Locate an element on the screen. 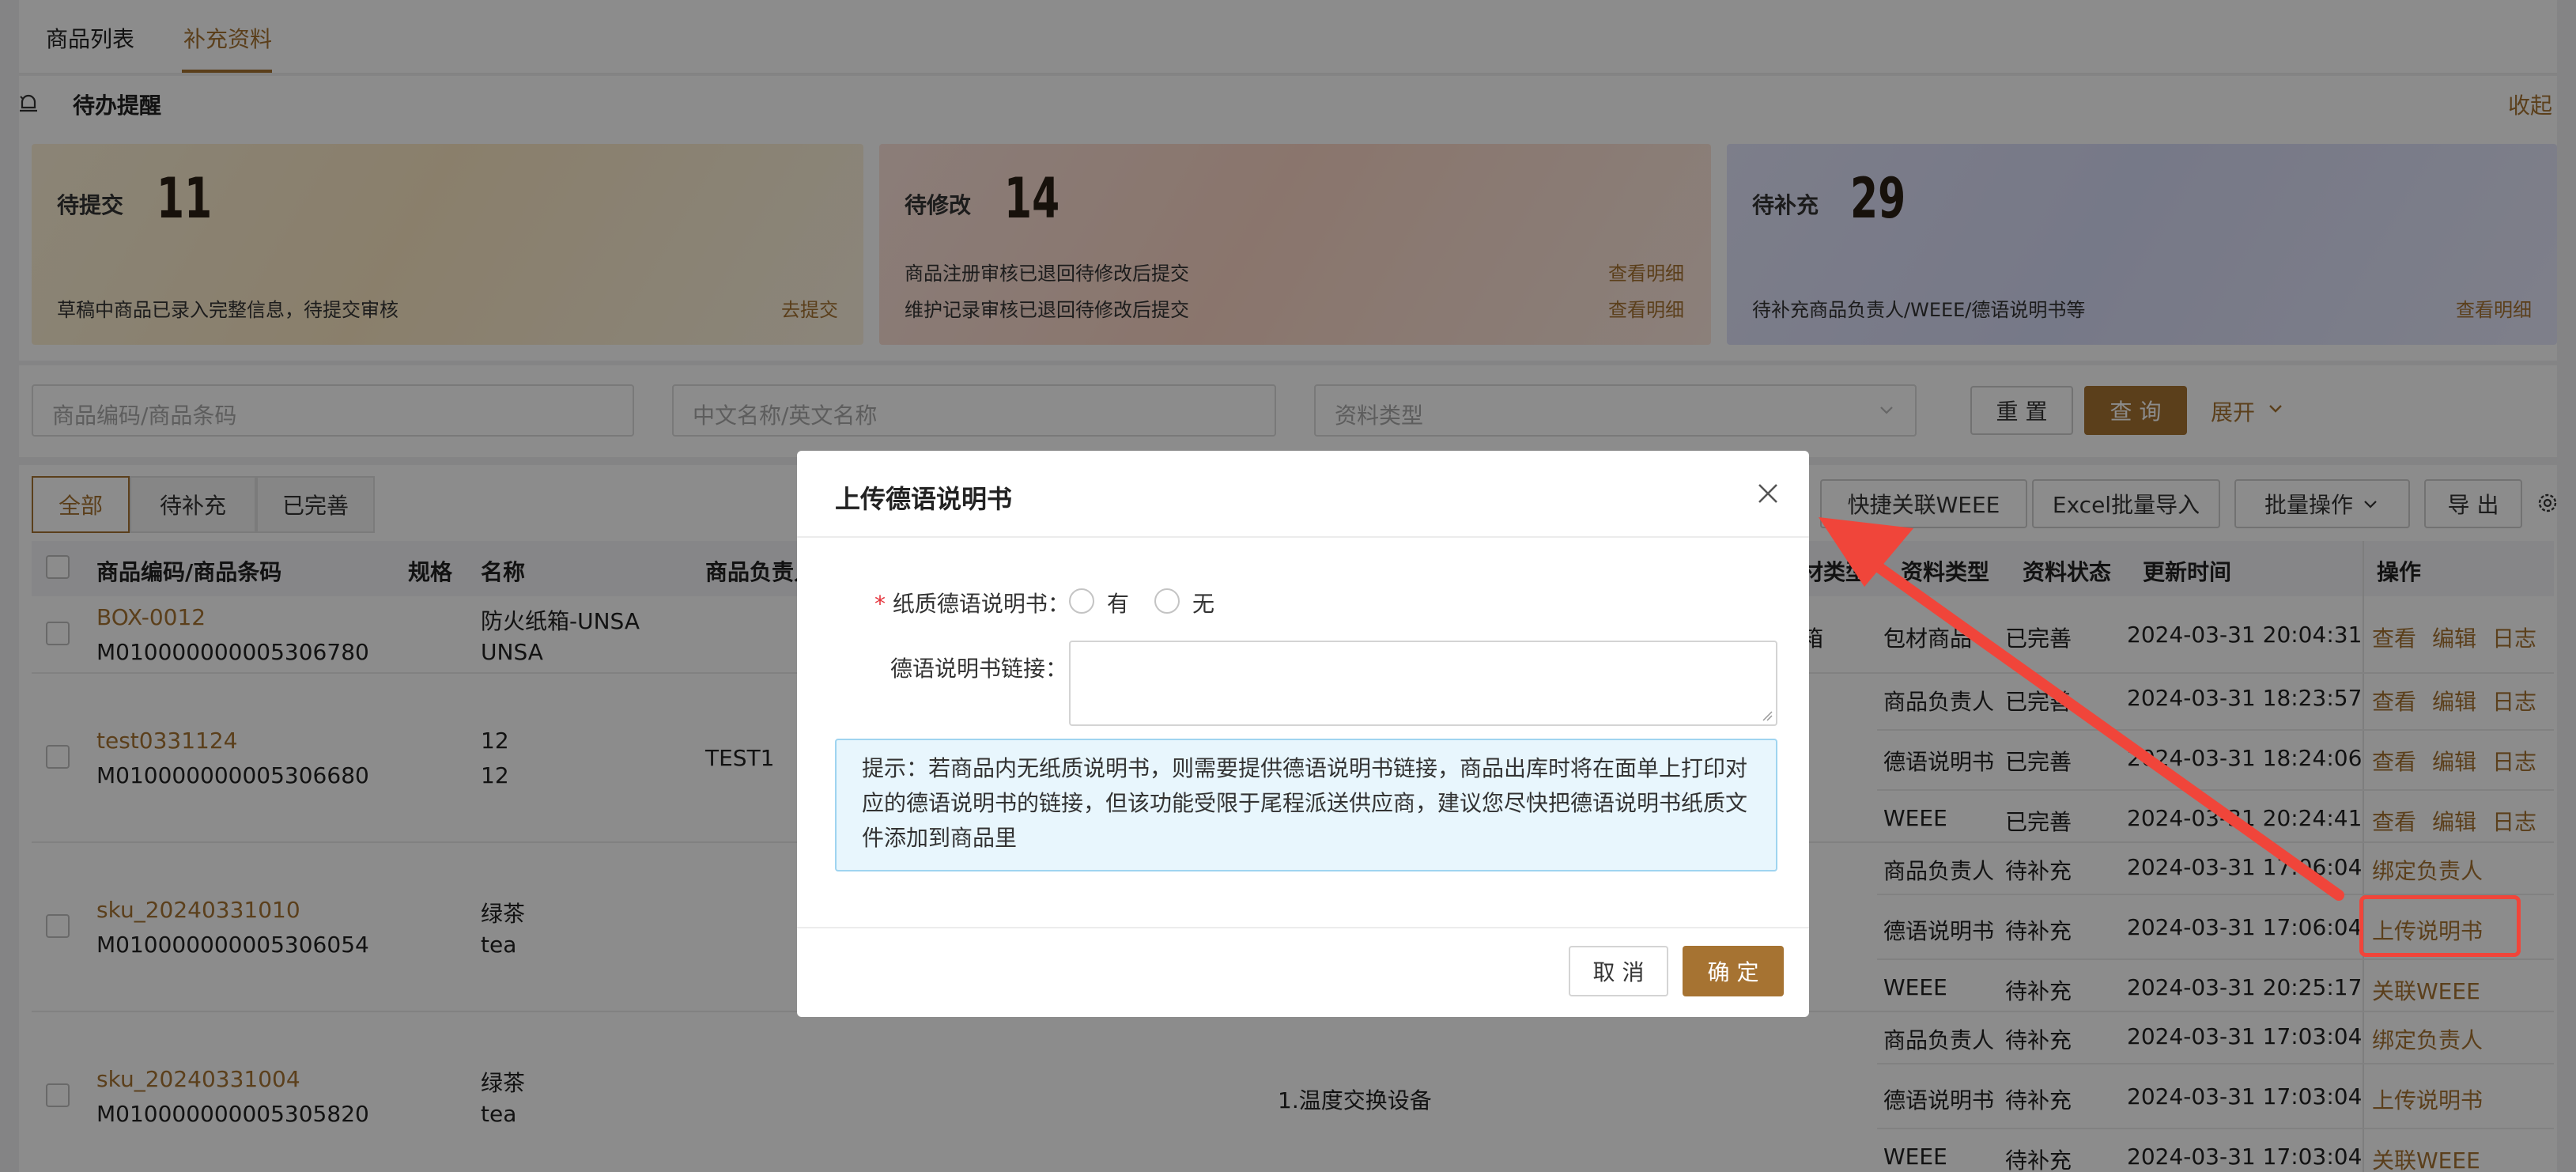 The width and height of the screenshot is (2576, 1172). annotation-arrow-icon is located at coordinates (2081, 709).